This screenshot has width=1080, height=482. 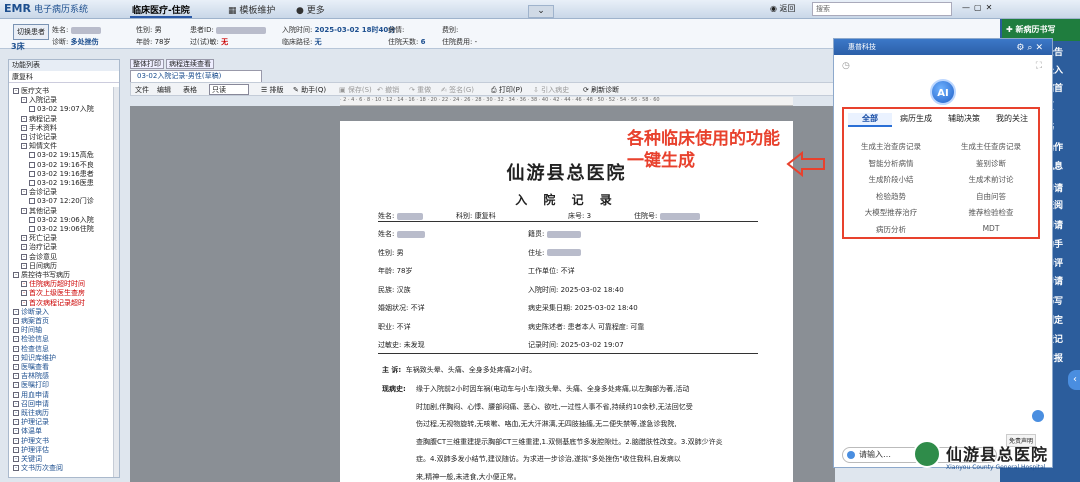 What do you see at coordinates (31, 349) in the screenshot?
I see `tree-item-28: - 检查信息` at bounding box center [31, 349].